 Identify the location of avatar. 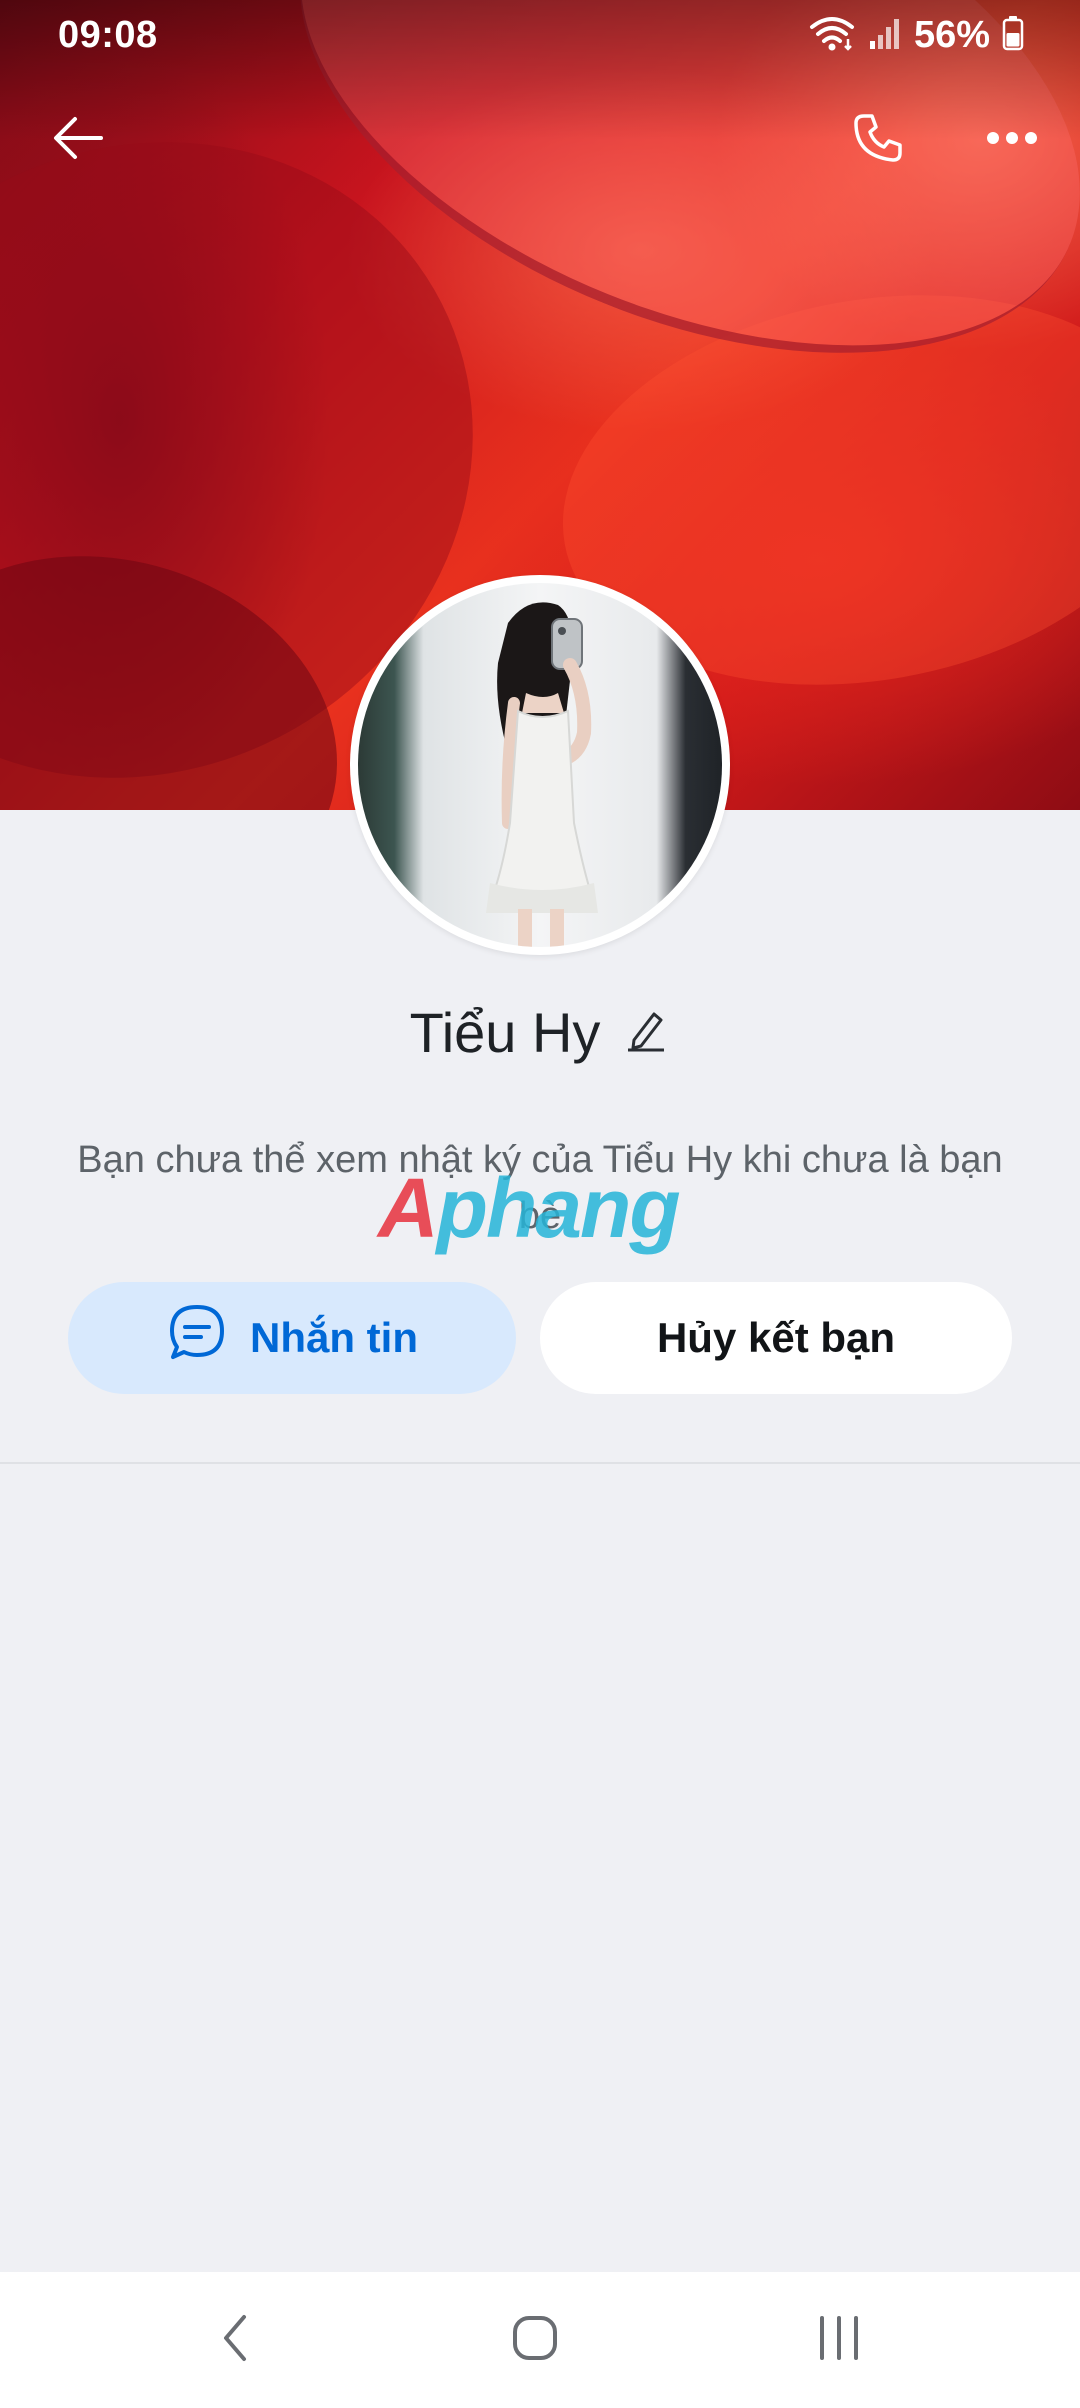
(540, 765).